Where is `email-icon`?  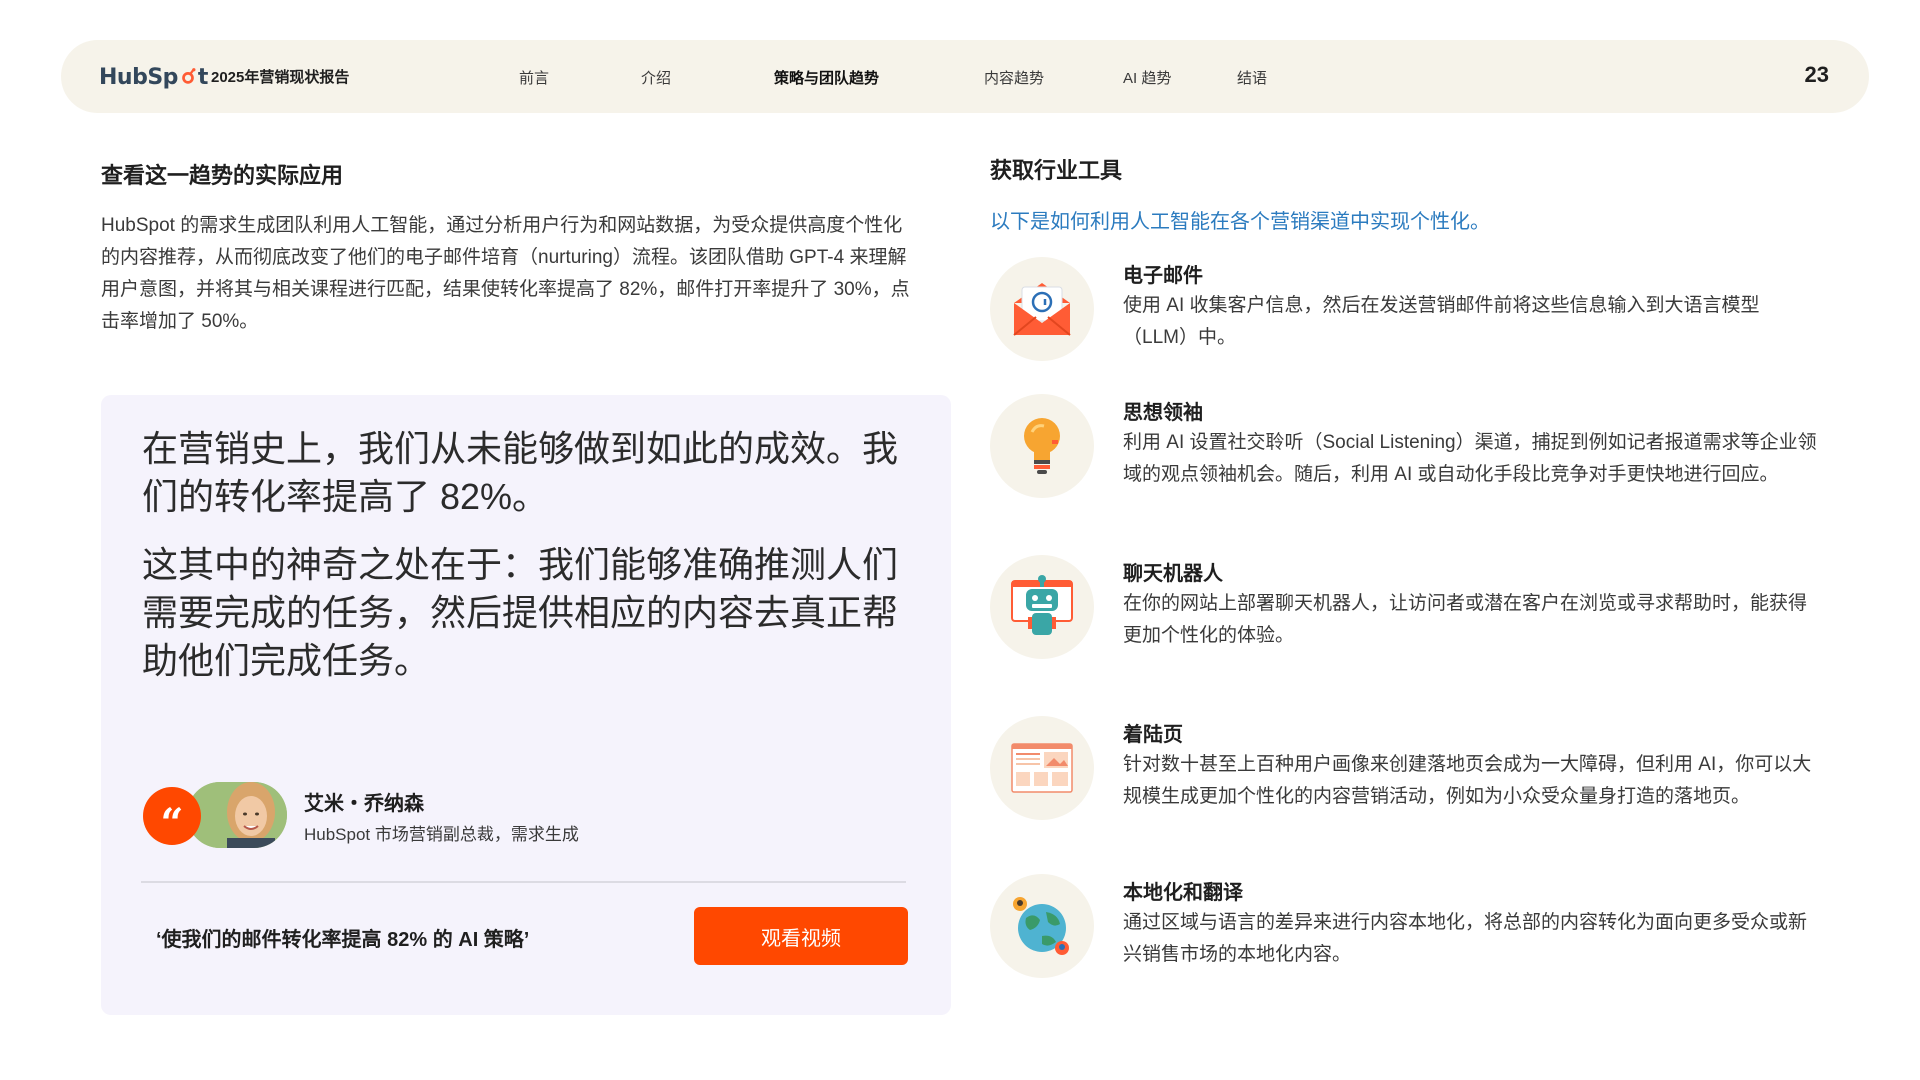 email-icon is located at coordinates (1042, 309).